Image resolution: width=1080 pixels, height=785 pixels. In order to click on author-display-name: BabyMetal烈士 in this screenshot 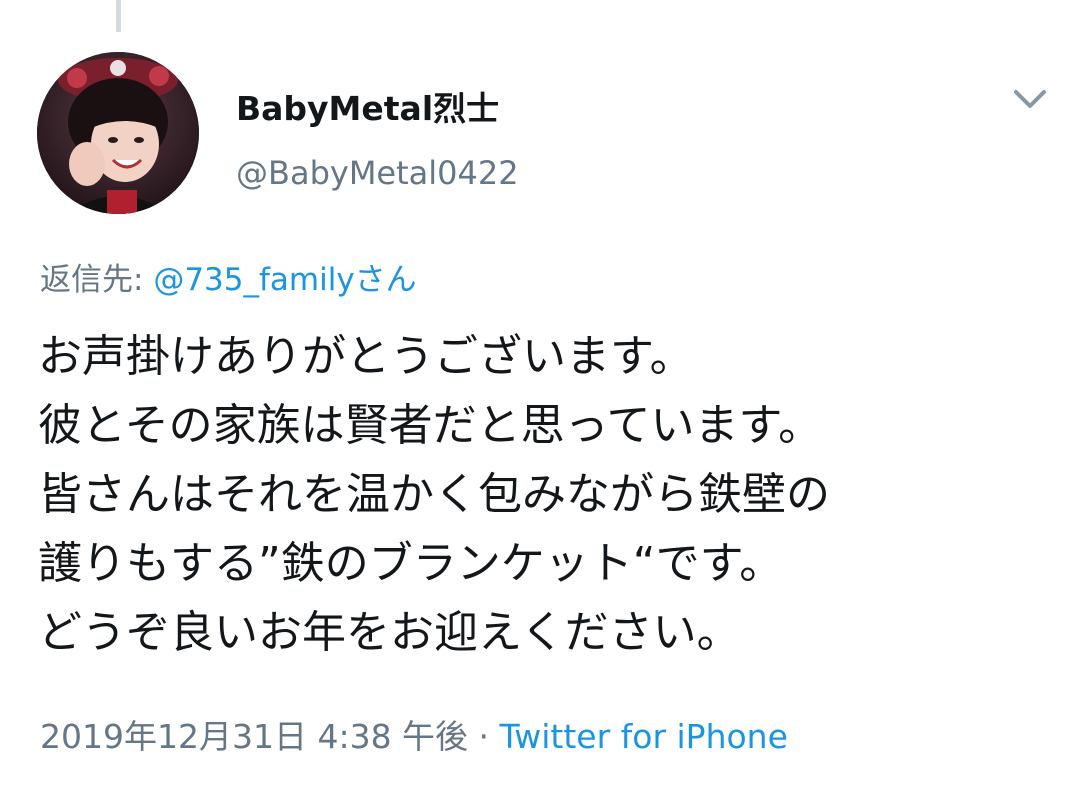, I will do `click(367, 106)`.